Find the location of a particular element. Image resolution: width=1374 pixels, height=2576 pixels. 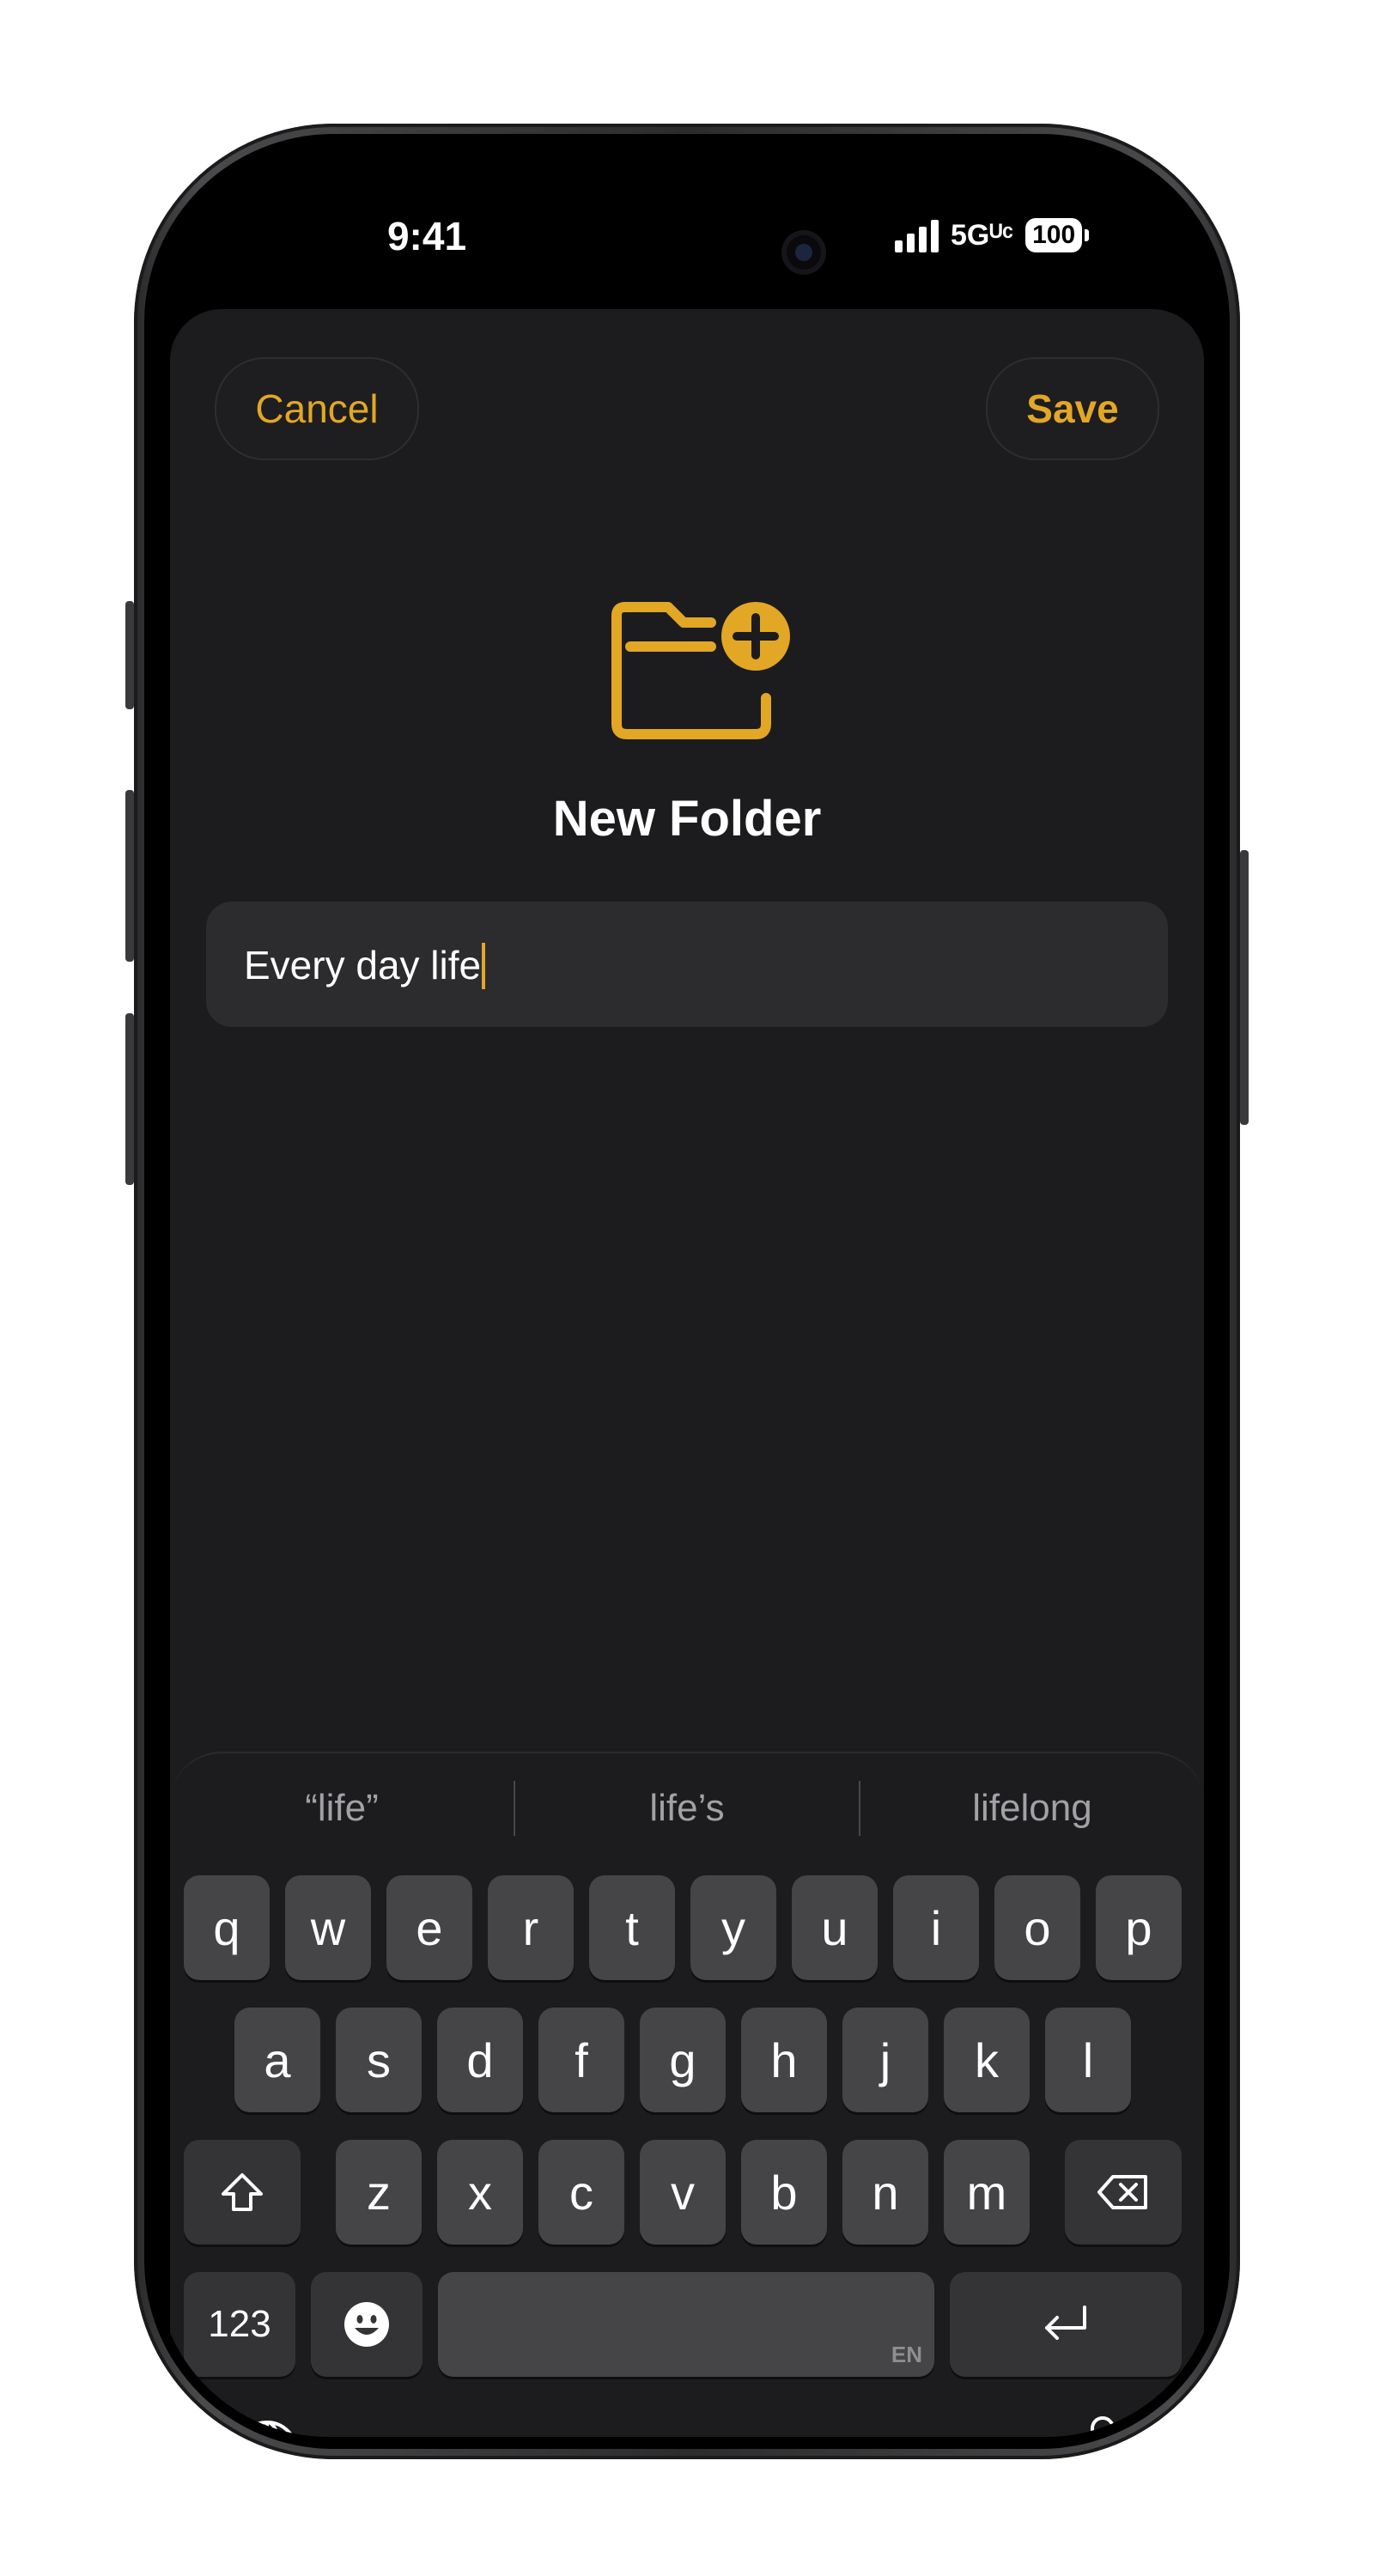

emoji-key is located at coordinates (367, 2324).